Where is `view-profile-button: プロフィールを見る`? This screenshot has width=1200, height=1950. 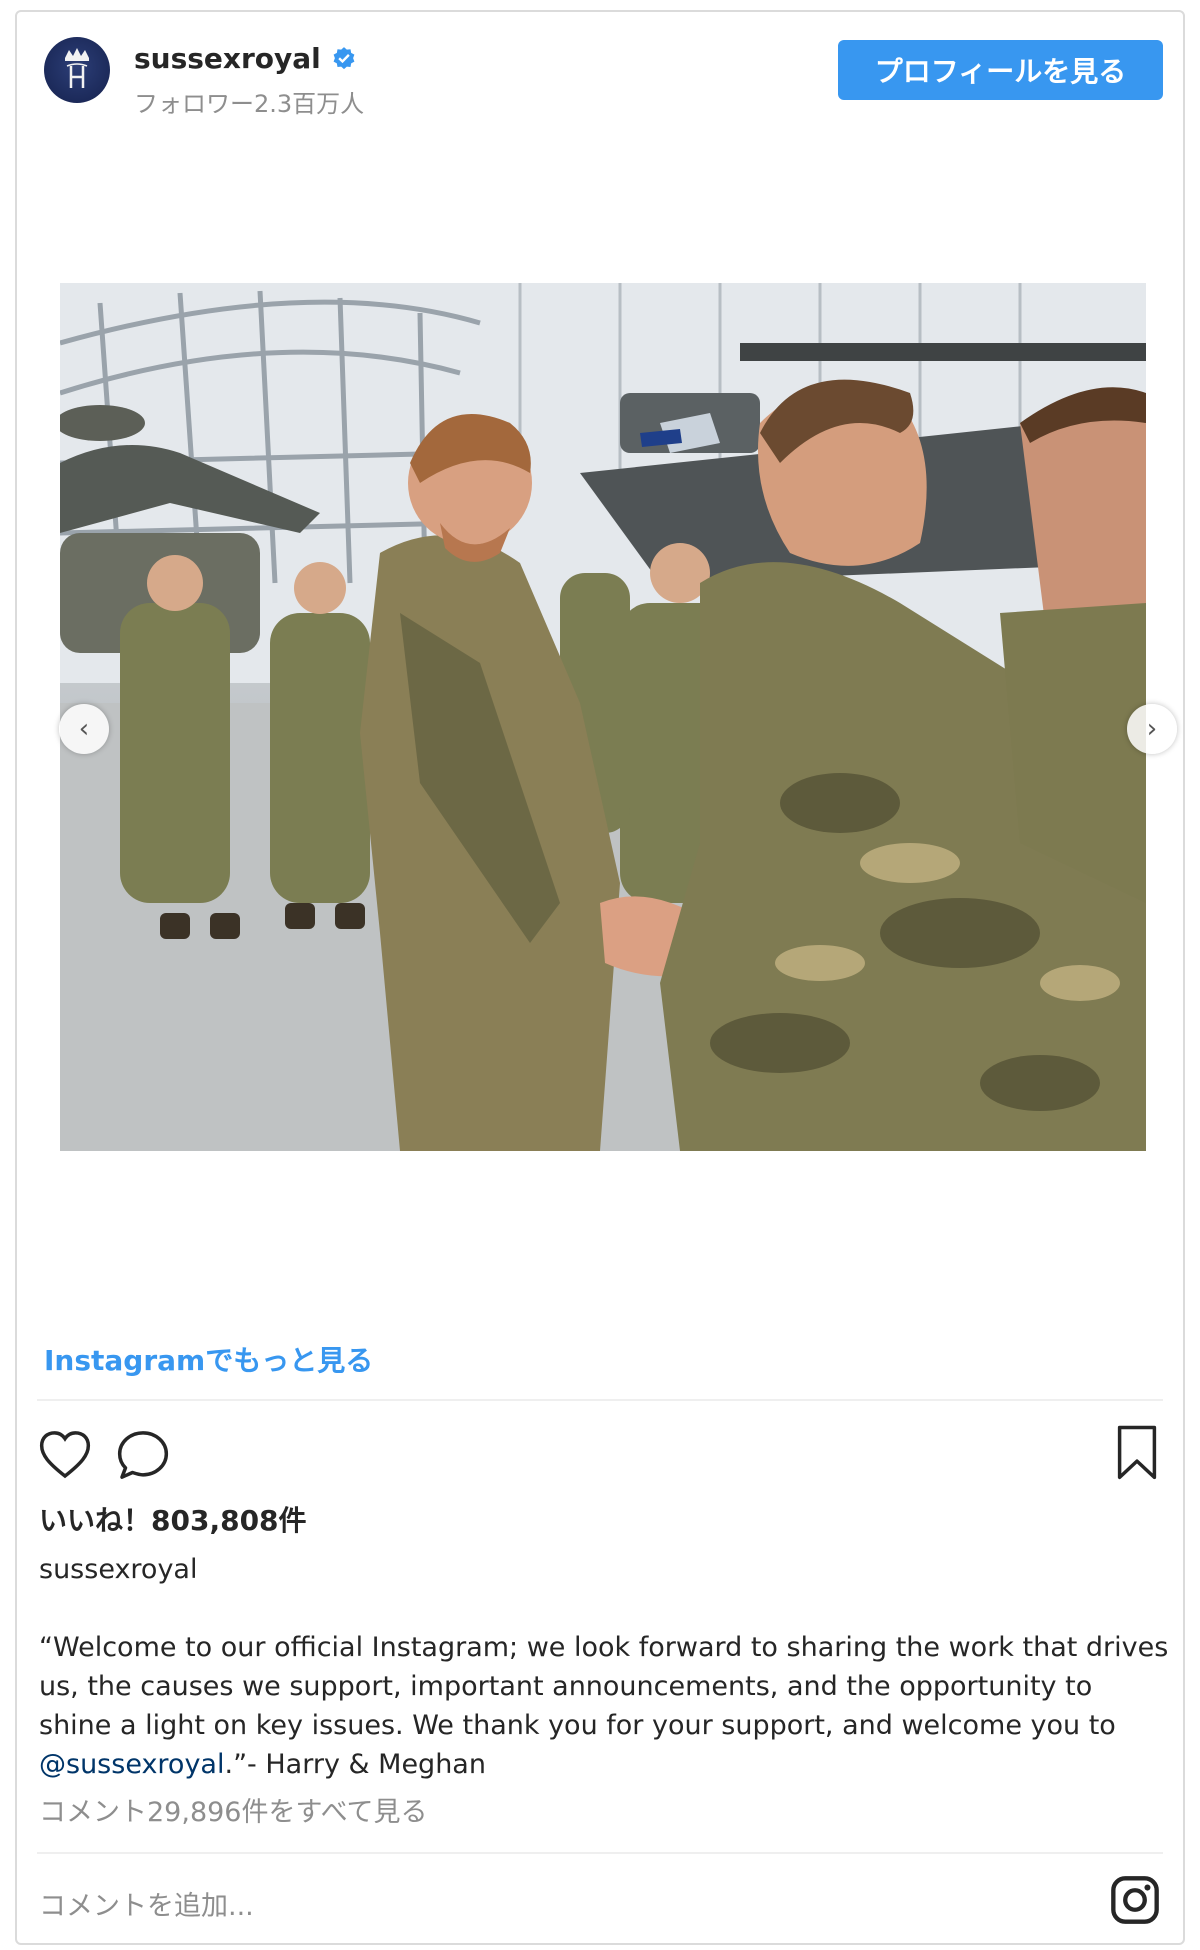
view-profile-button: プロフィールを見る is located at coordinates (1000, 70).